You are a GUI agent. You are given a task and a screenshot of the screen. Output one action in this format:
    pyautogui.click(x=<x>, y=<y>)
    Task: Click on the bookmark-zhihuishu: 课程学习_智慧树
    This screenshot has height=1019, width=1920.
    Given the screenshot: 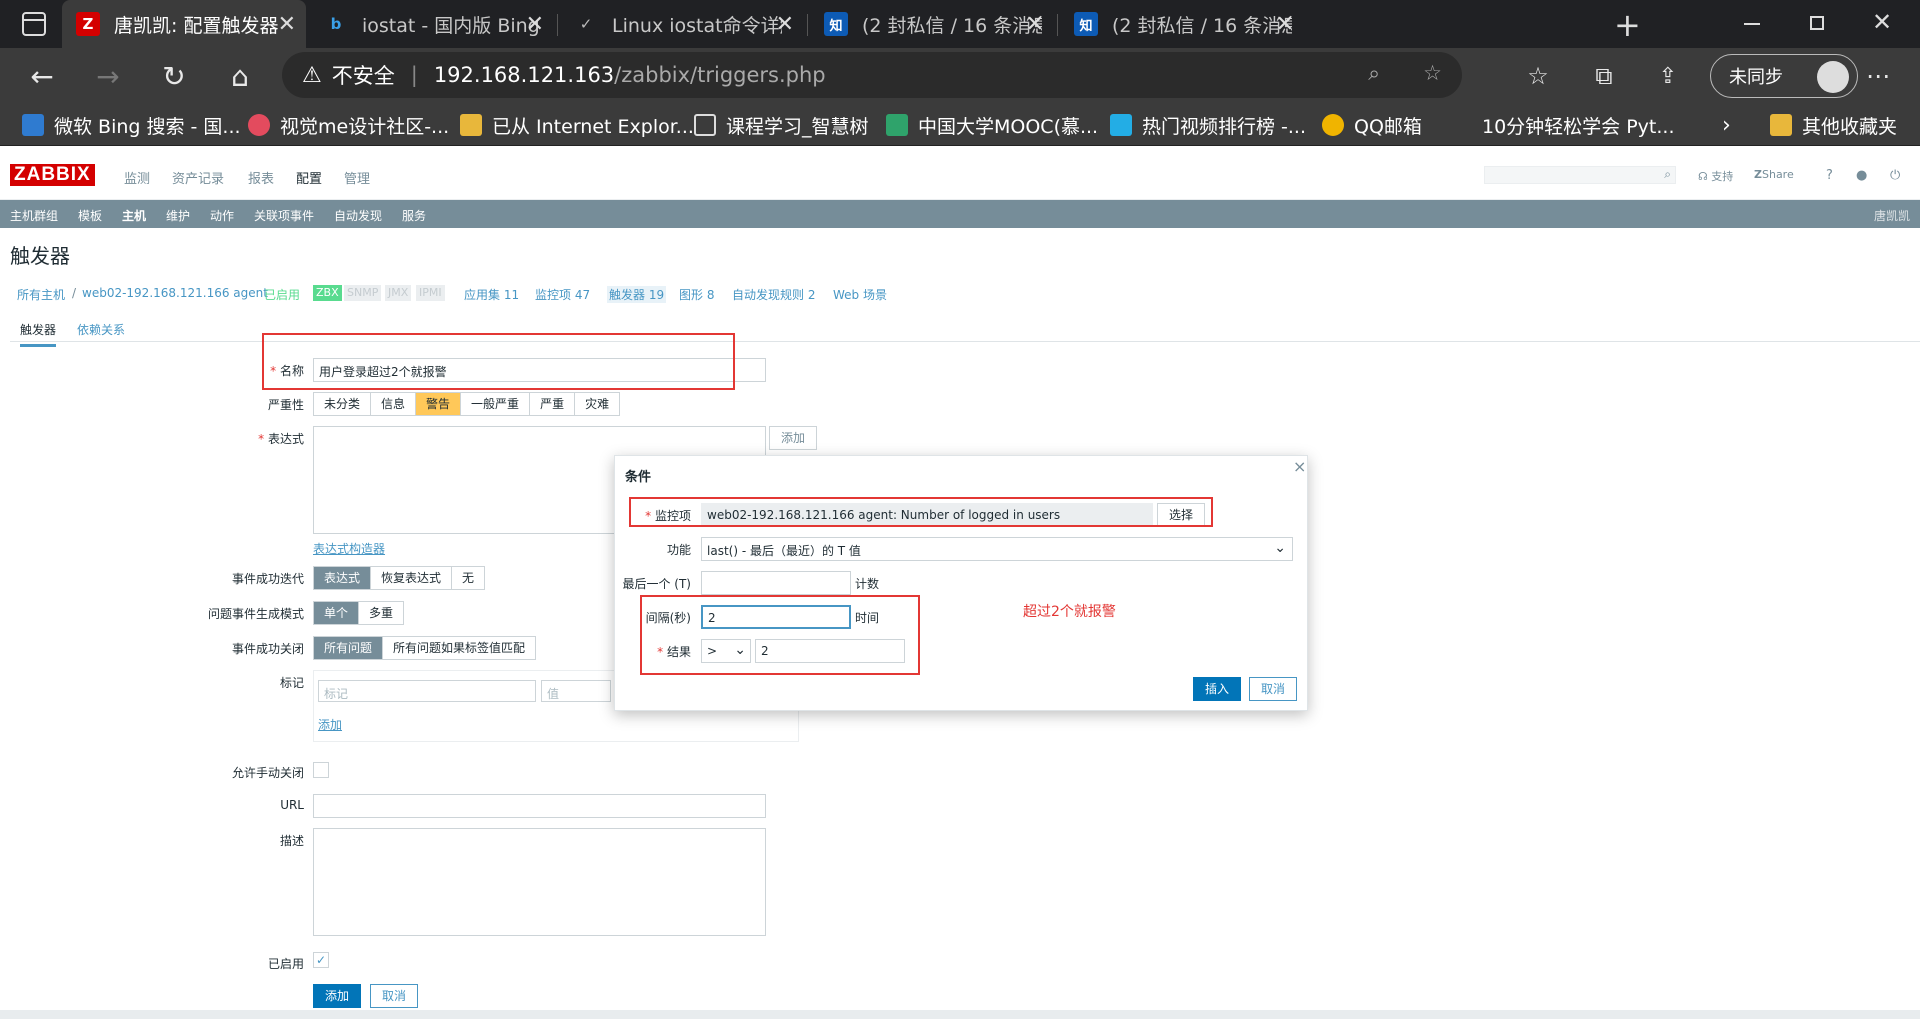 What is the action you would take?
    pyautogui.click(x=781, y=125)
    